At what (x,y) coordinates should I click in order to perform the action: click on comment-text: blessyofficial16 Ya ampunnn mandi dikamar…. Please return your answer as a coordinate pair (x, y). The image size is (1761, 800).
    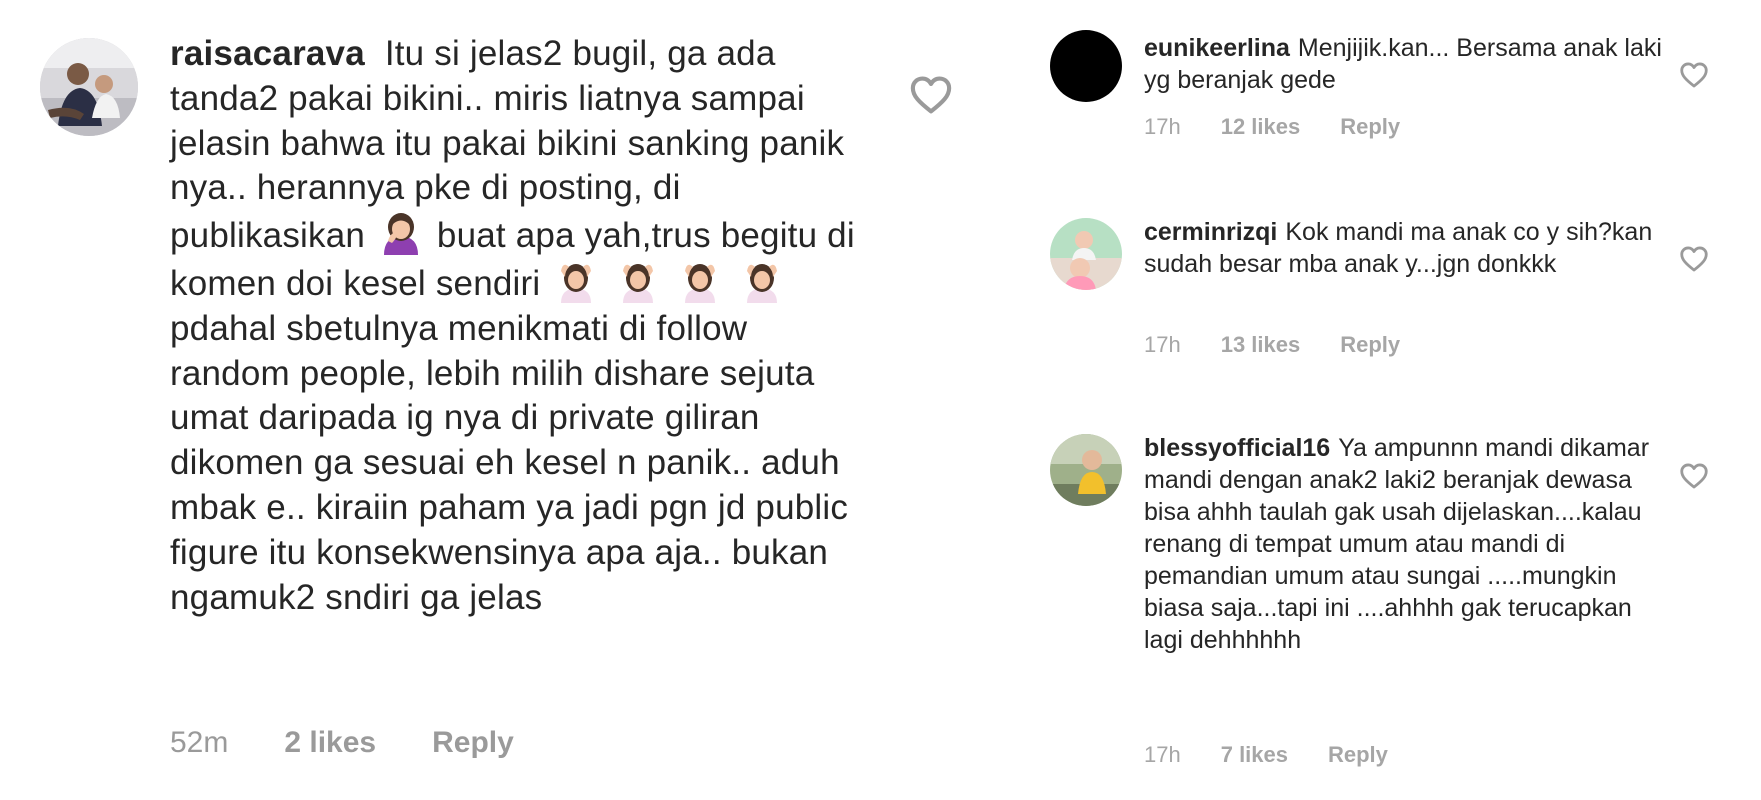
    Looking at the image, I should click on (1404, 544).